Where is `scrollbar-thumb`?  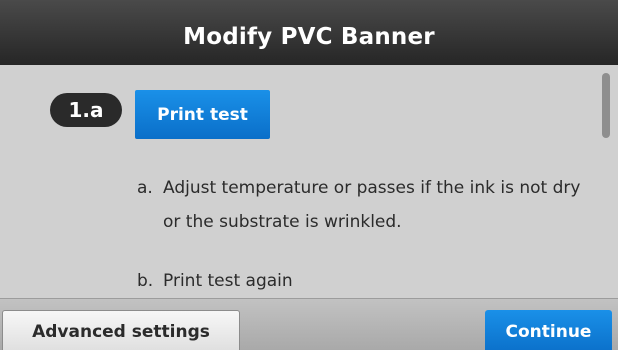
scrollbar-thumb is located at coordinates (606, 105).